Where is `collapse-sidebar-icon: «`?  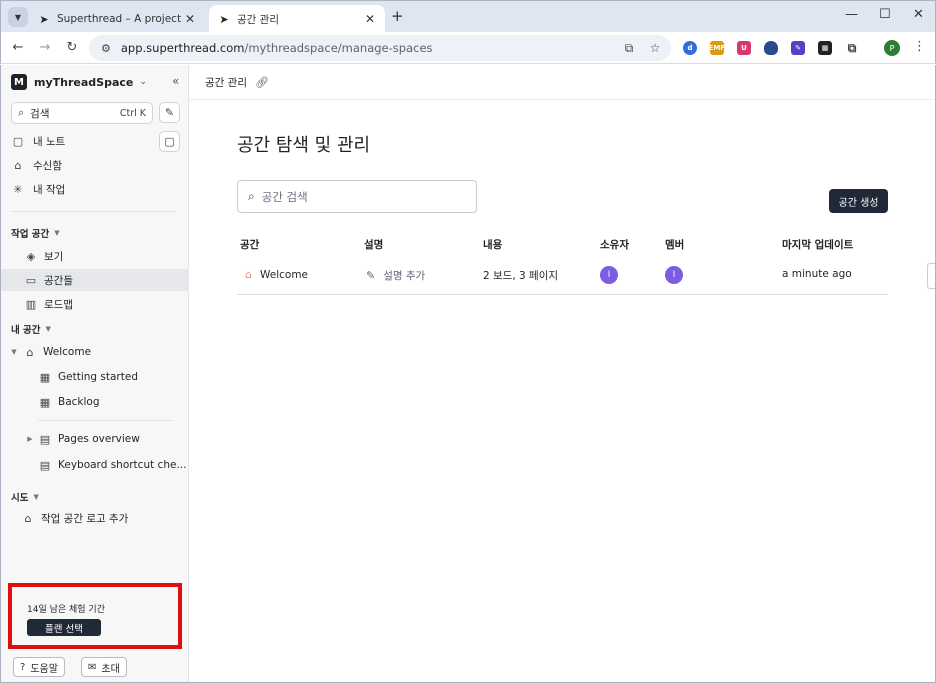 collapse-sidebar-icon: « is located at coordinates (175, 81).